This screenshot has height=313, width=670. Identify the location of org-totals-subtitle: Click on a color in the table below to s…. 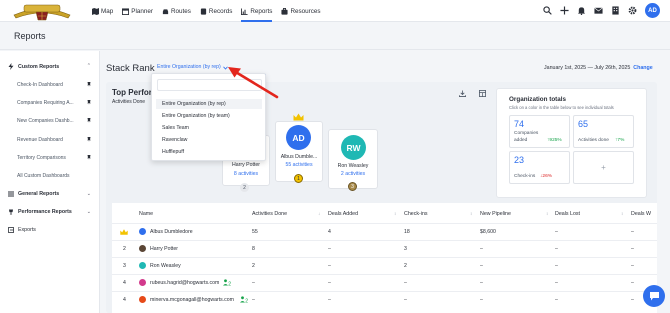
(561, 107).